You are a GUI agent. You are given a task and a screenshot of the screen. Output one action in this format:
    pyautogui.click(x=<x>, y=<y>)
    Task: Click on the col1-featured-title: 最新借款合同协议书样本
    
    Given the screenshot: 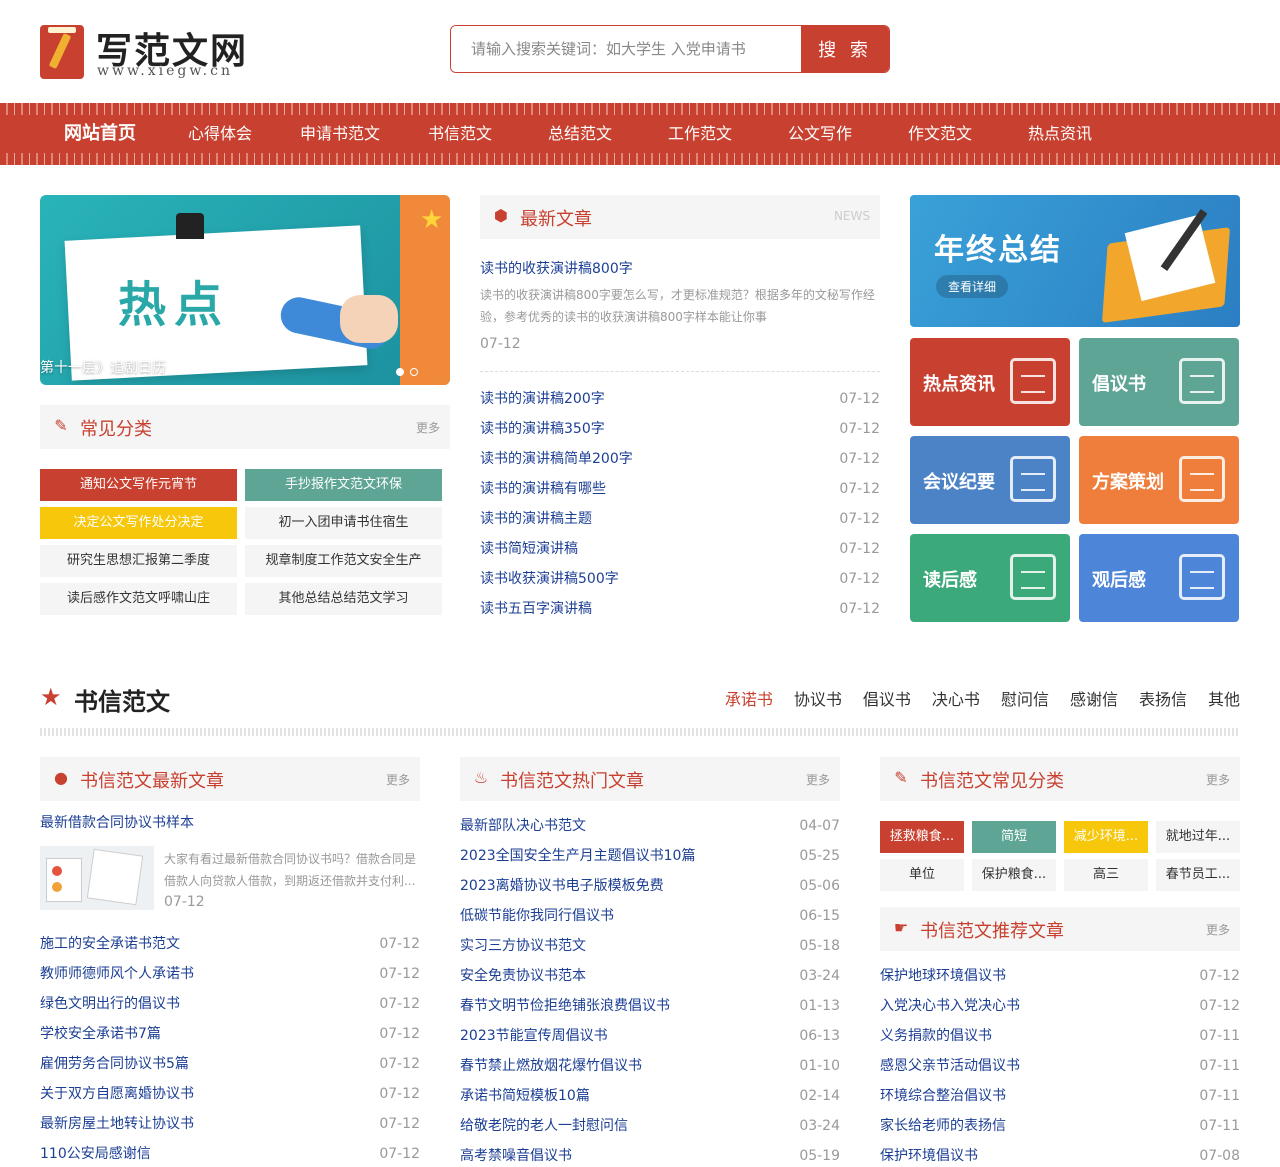 What is the action you would take?
    pyautogui.click(x=230, y=822)
    